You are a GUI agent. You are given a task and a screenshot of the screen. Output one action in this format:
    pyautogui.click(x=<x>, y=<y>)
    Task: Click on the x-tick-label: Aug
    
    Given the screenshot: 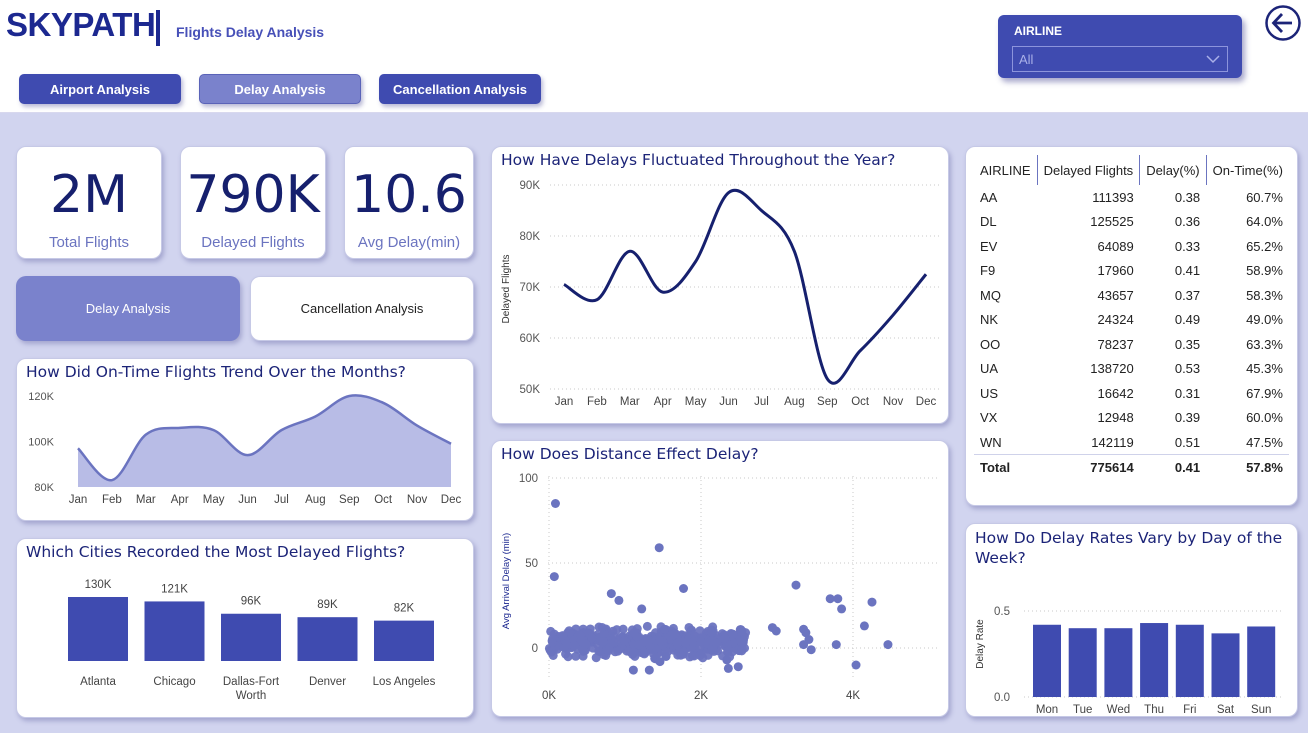 What is the action you would take?
    pyautogui.click(x=794, y=402)
    